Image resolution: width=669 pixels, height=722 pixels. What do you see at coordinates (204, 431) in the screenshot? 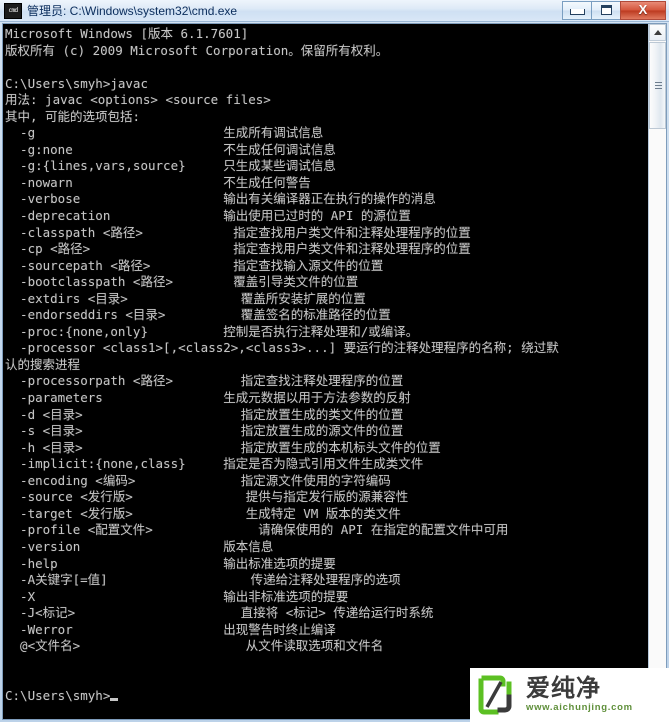
I see `console-line: -s <目录> 指定放置生成的源文件的位置` at bounding box center [204, 431].